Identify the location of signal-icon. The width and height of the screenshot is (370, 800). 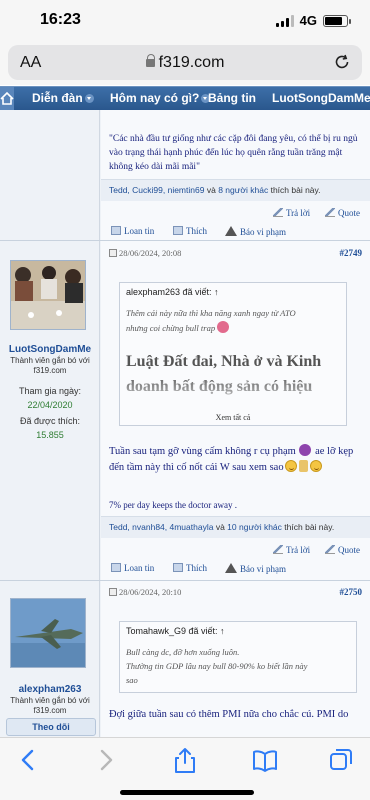
(284, 20).